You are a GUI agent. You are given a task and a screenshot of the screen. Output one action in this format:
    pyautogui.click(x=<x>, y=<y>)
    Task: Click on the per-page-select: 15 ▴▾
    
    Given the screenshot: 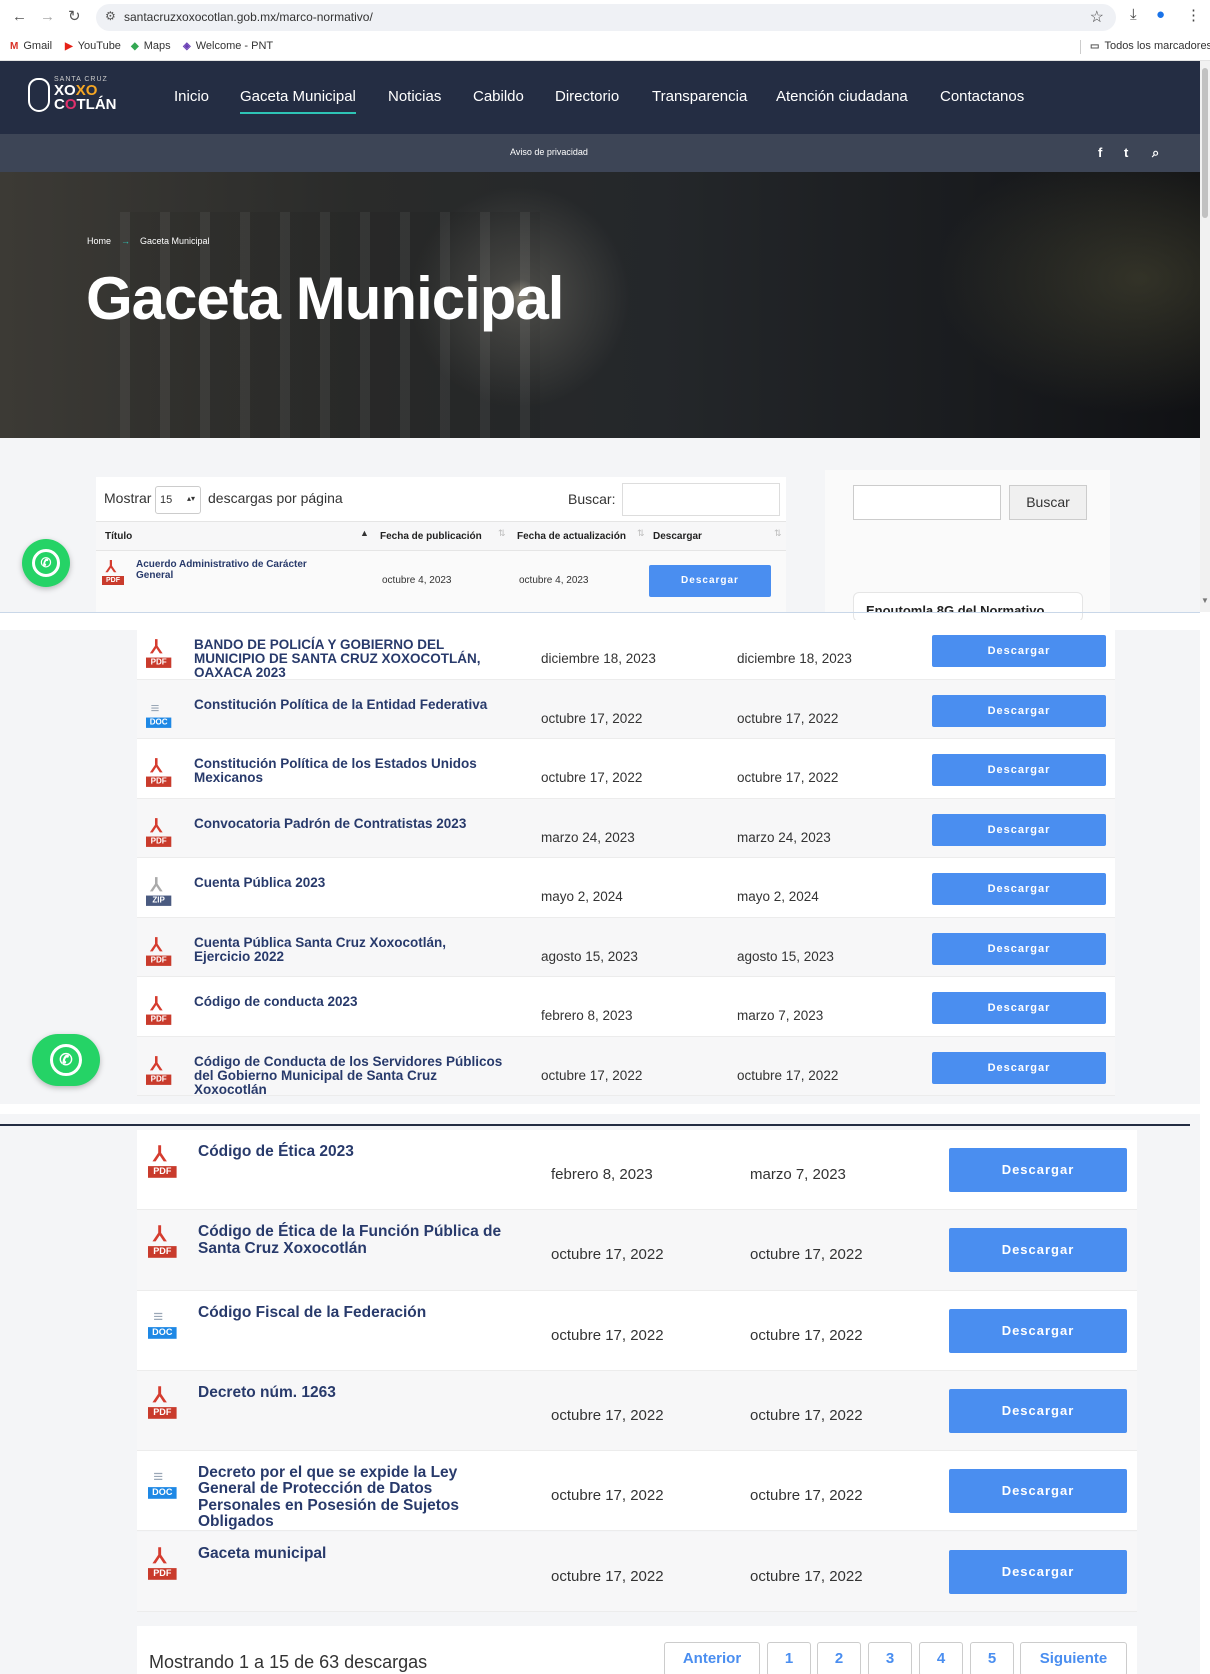 What is the action you would take?
    pyautogui.click(x=178, y=500)
    